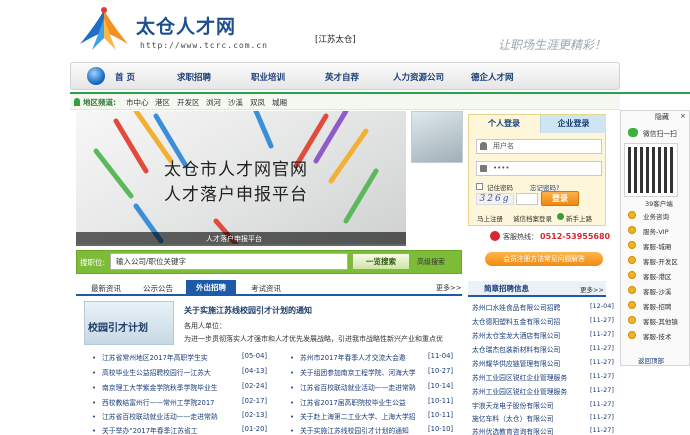 Image resolution: width=690 pixels, height=435 pixels. What do you see at coordinates (651, 170) in the screenshot?
I see `qr-code` at bounding box center [651, 170].